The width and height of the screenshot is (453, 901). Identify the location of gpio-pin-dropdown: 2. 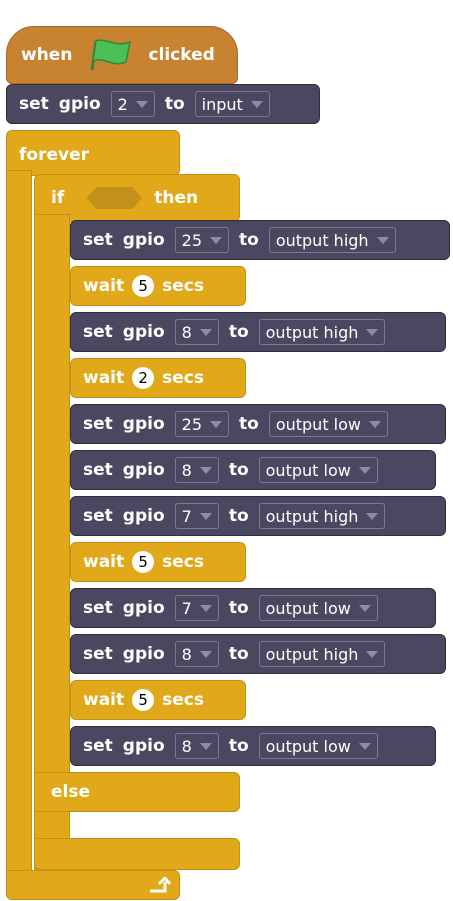
(132, 104).